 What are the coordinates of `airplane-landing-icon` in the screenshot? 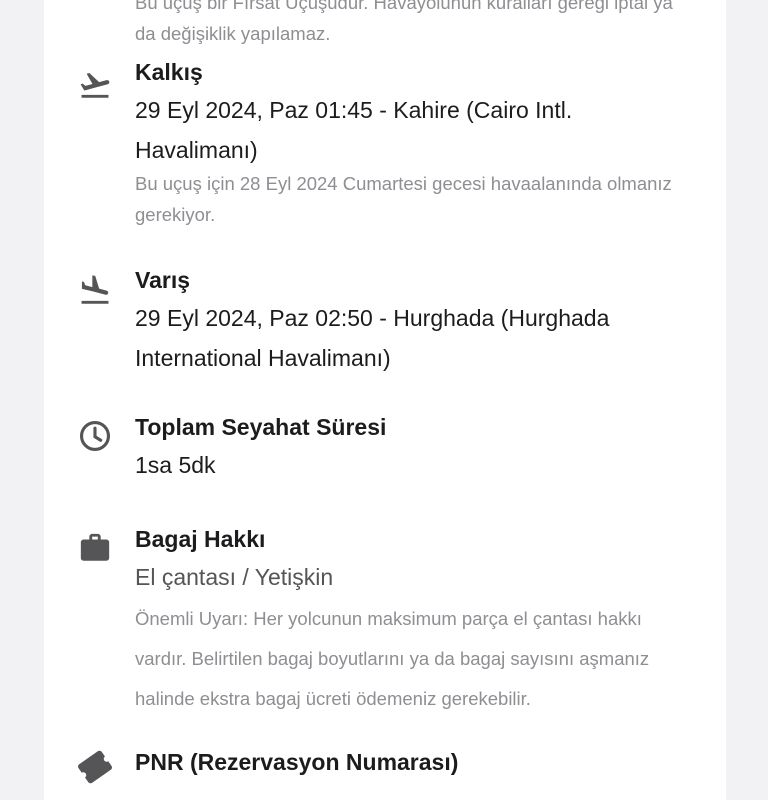 It's located at (95, 291).